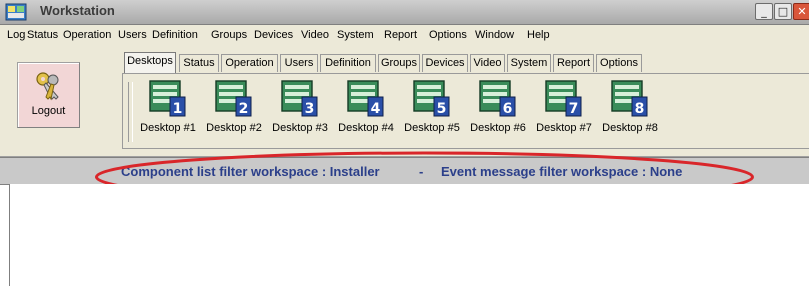  I want to click on desktop-label: Desktop #6, so click(498, 128).